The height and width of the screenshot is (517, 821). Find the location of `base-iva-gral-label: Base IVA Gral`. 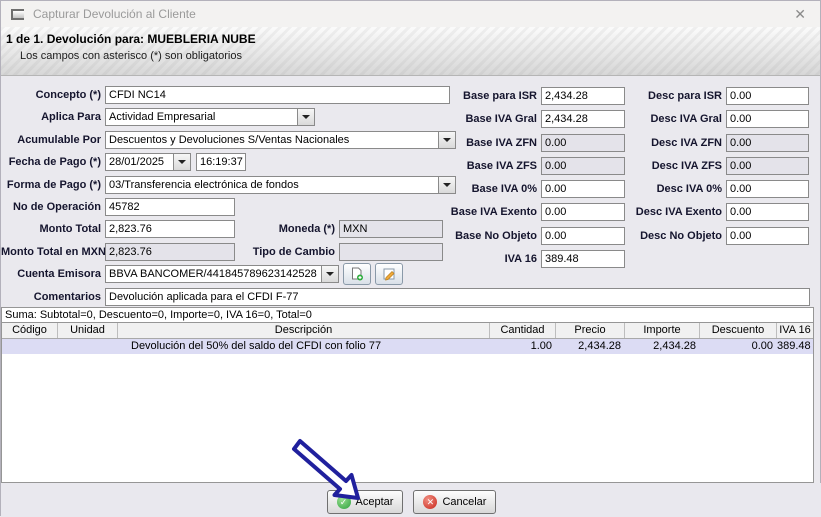

base-iva-gral-label: Base IVA Gral is located at coordinates (501, 119).